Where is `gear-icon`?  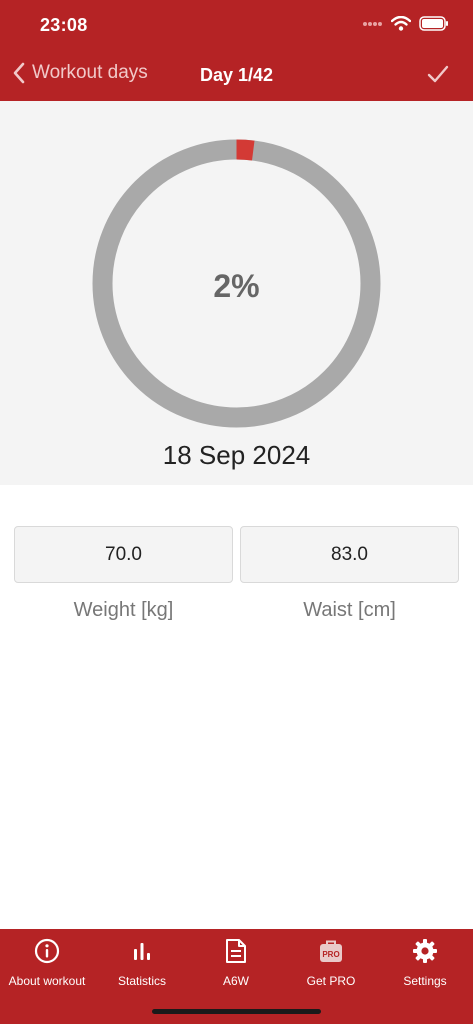 gear-icon is located at coordinates (425, 951).